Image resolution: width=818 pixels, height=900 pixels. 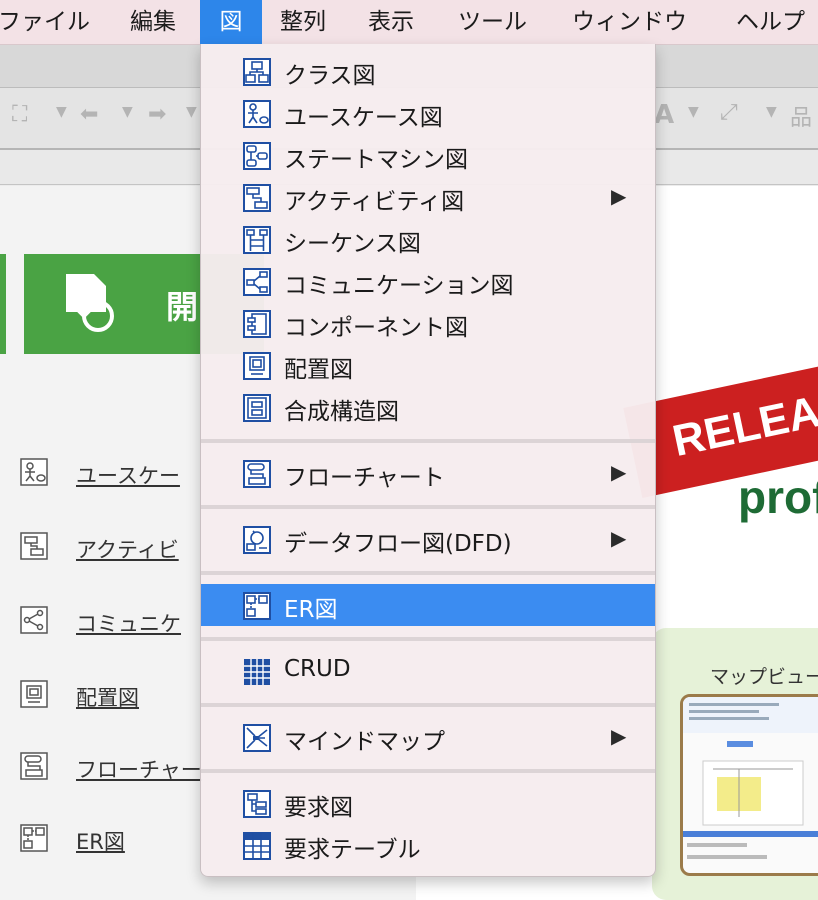 I want to click on menu-item-requirement-diagram: 要求図, so click(x=428, y=803).